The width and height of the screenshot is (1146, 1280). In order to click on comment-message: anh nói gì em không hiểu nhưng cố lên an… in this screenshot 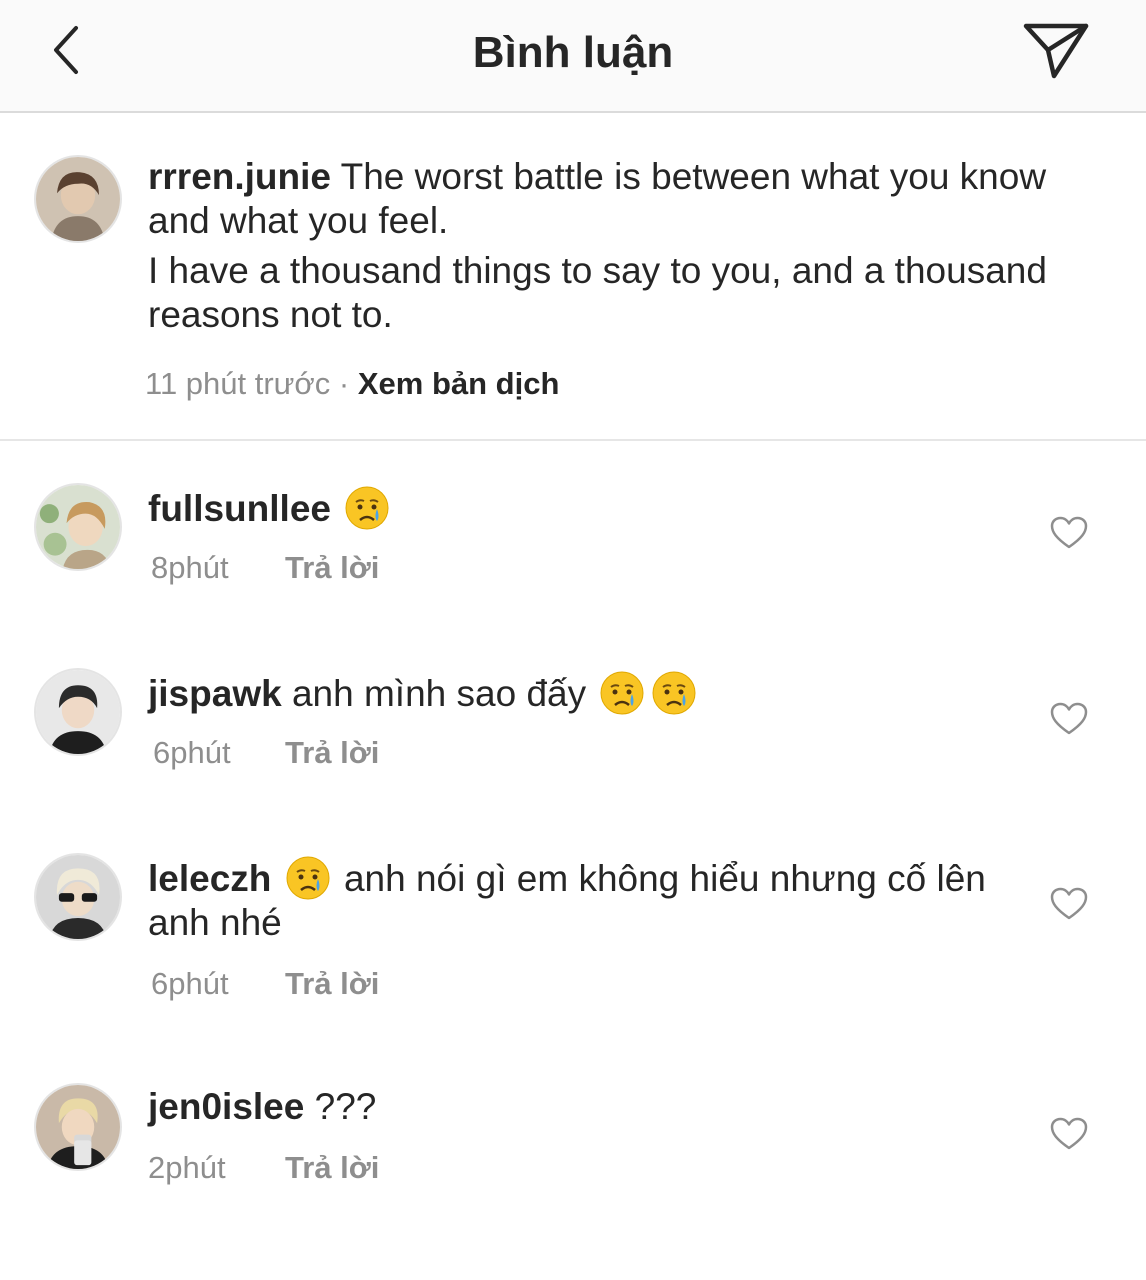, I will do `click(567, 900)`.